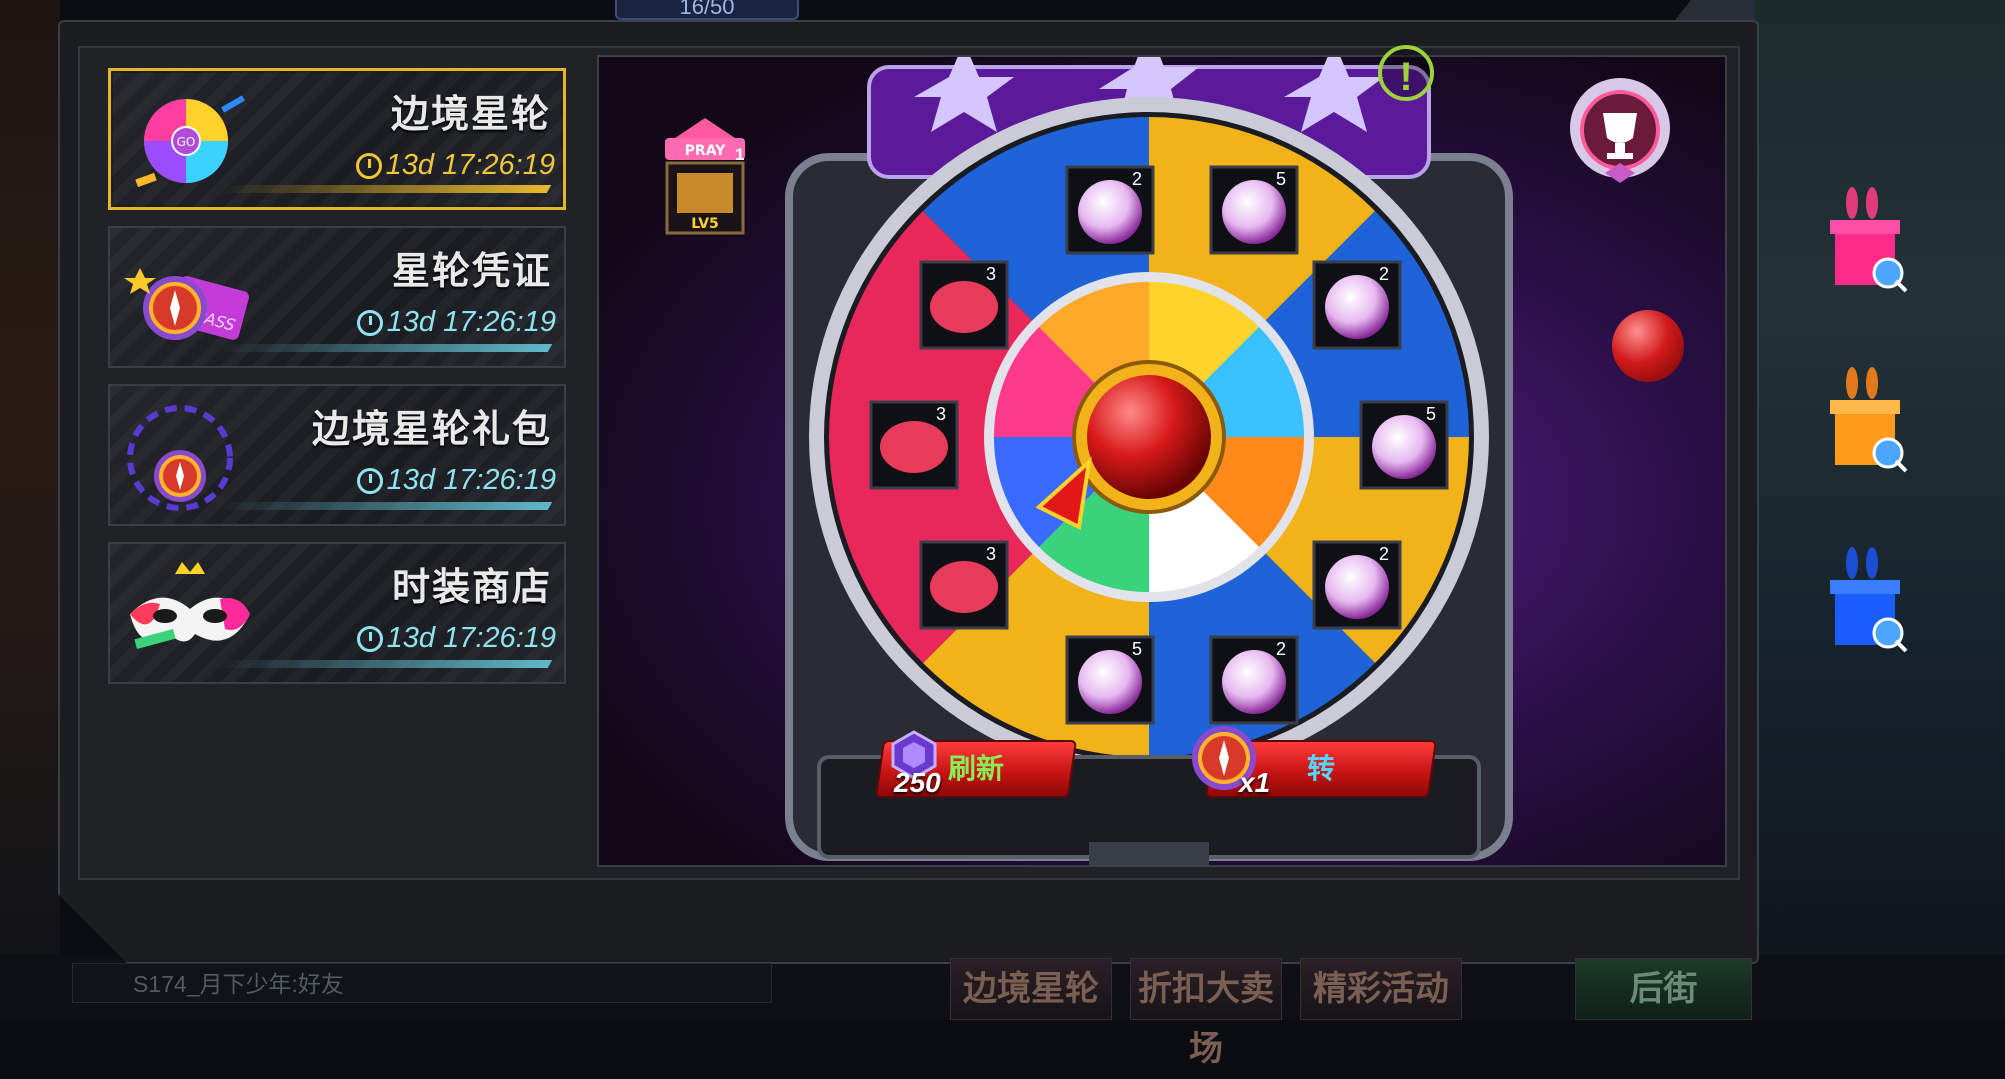 Image resolution: width=2005 pixels, height=1079 pixels. What do you see at coordinates (186, 304) in the screenshot?
I see `pass-ticket-icon: PASS` at bounding box center [186, 304].